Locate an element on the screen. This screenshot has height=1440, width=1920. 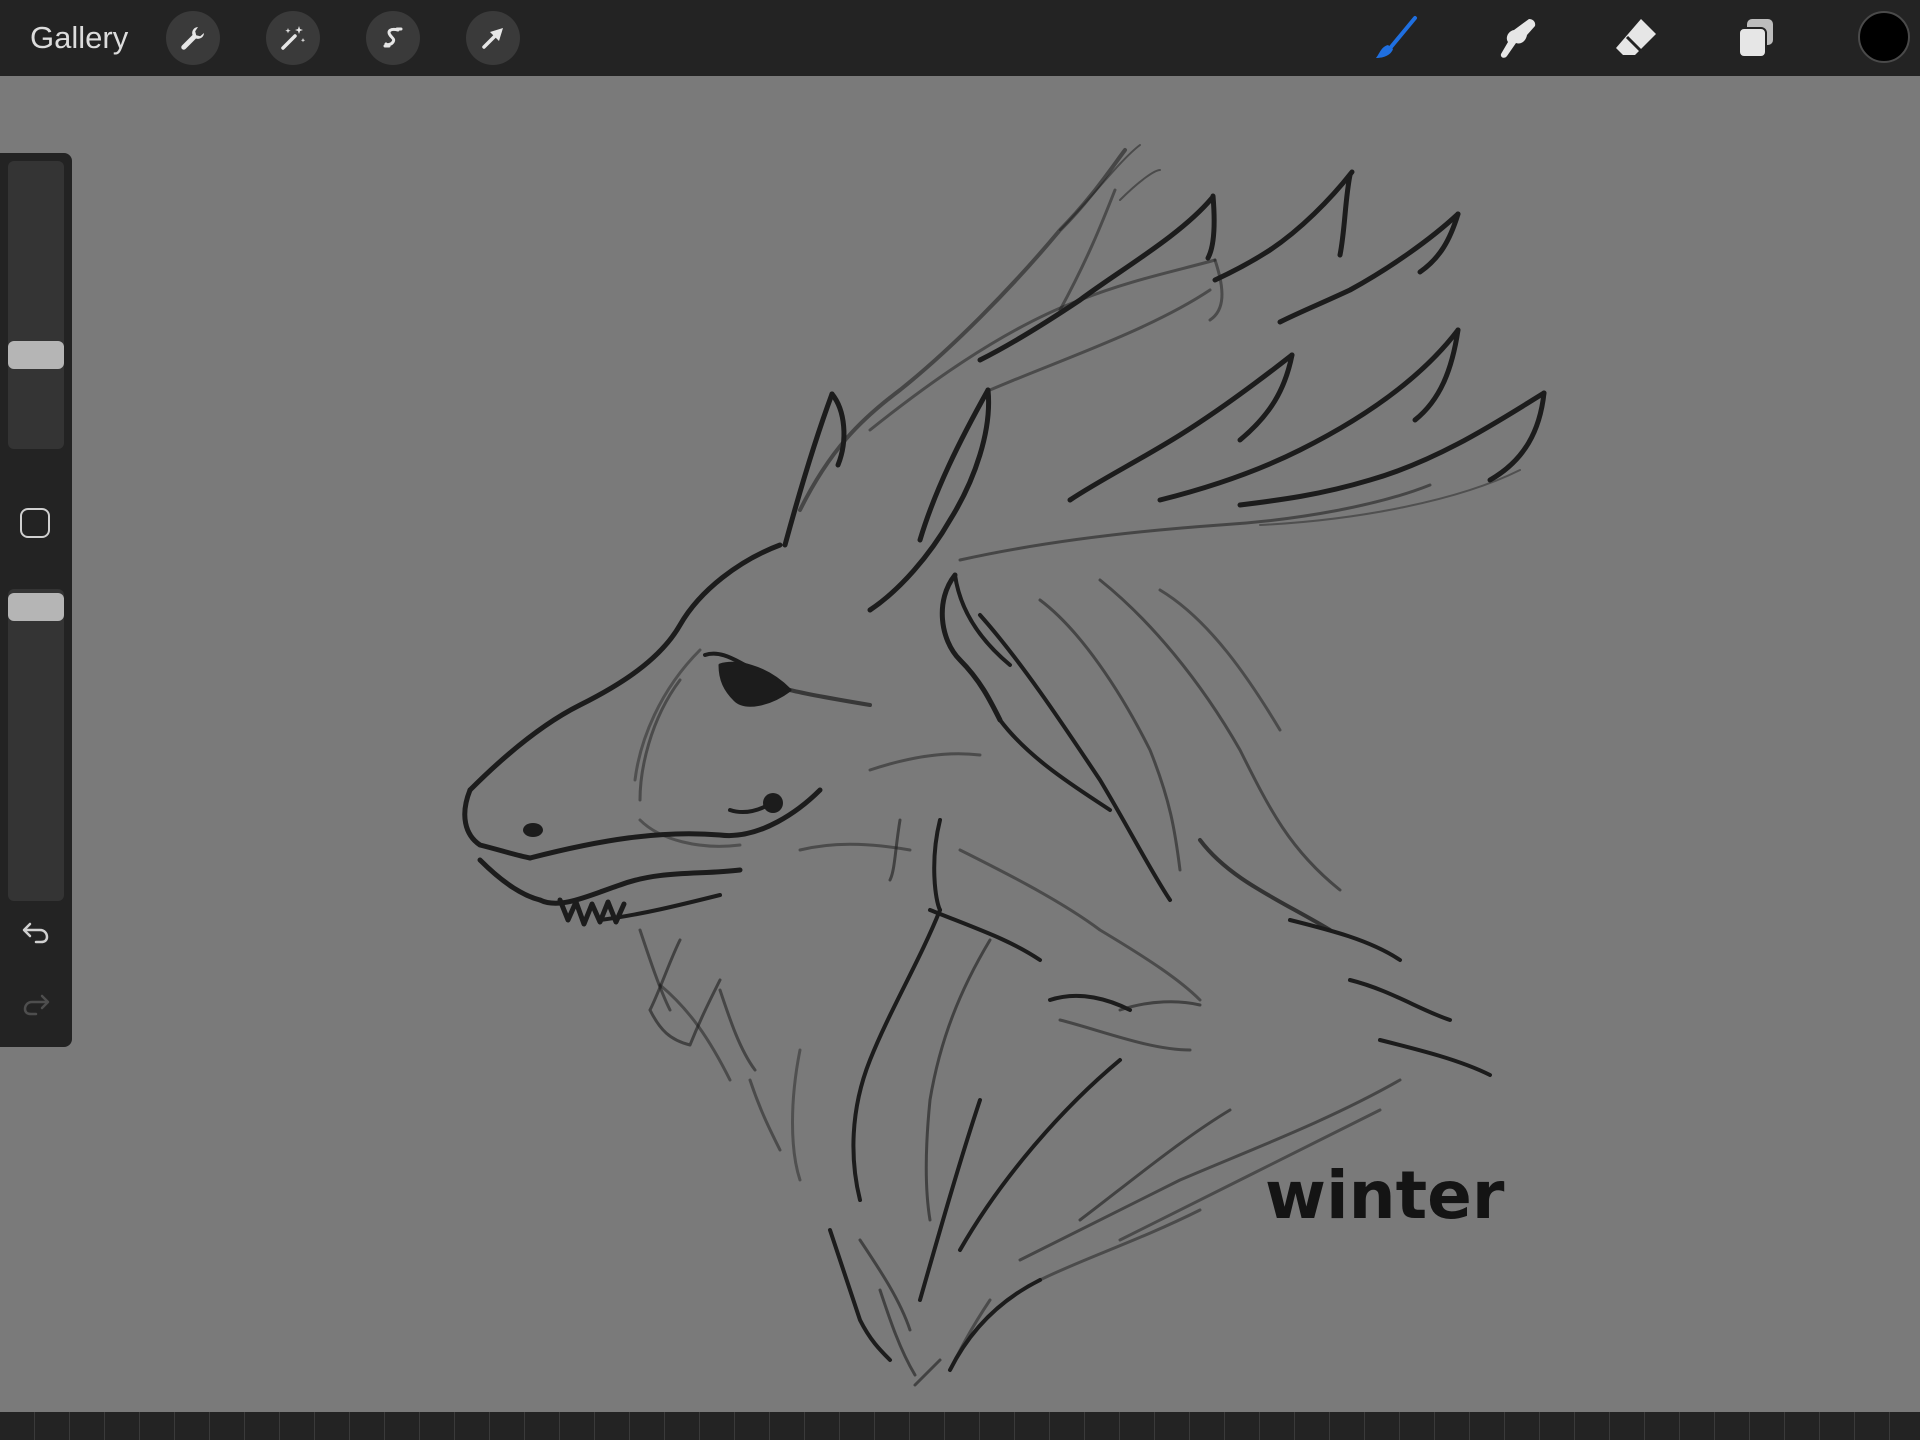
modify-square-icon is located at coordinates (35, 523).